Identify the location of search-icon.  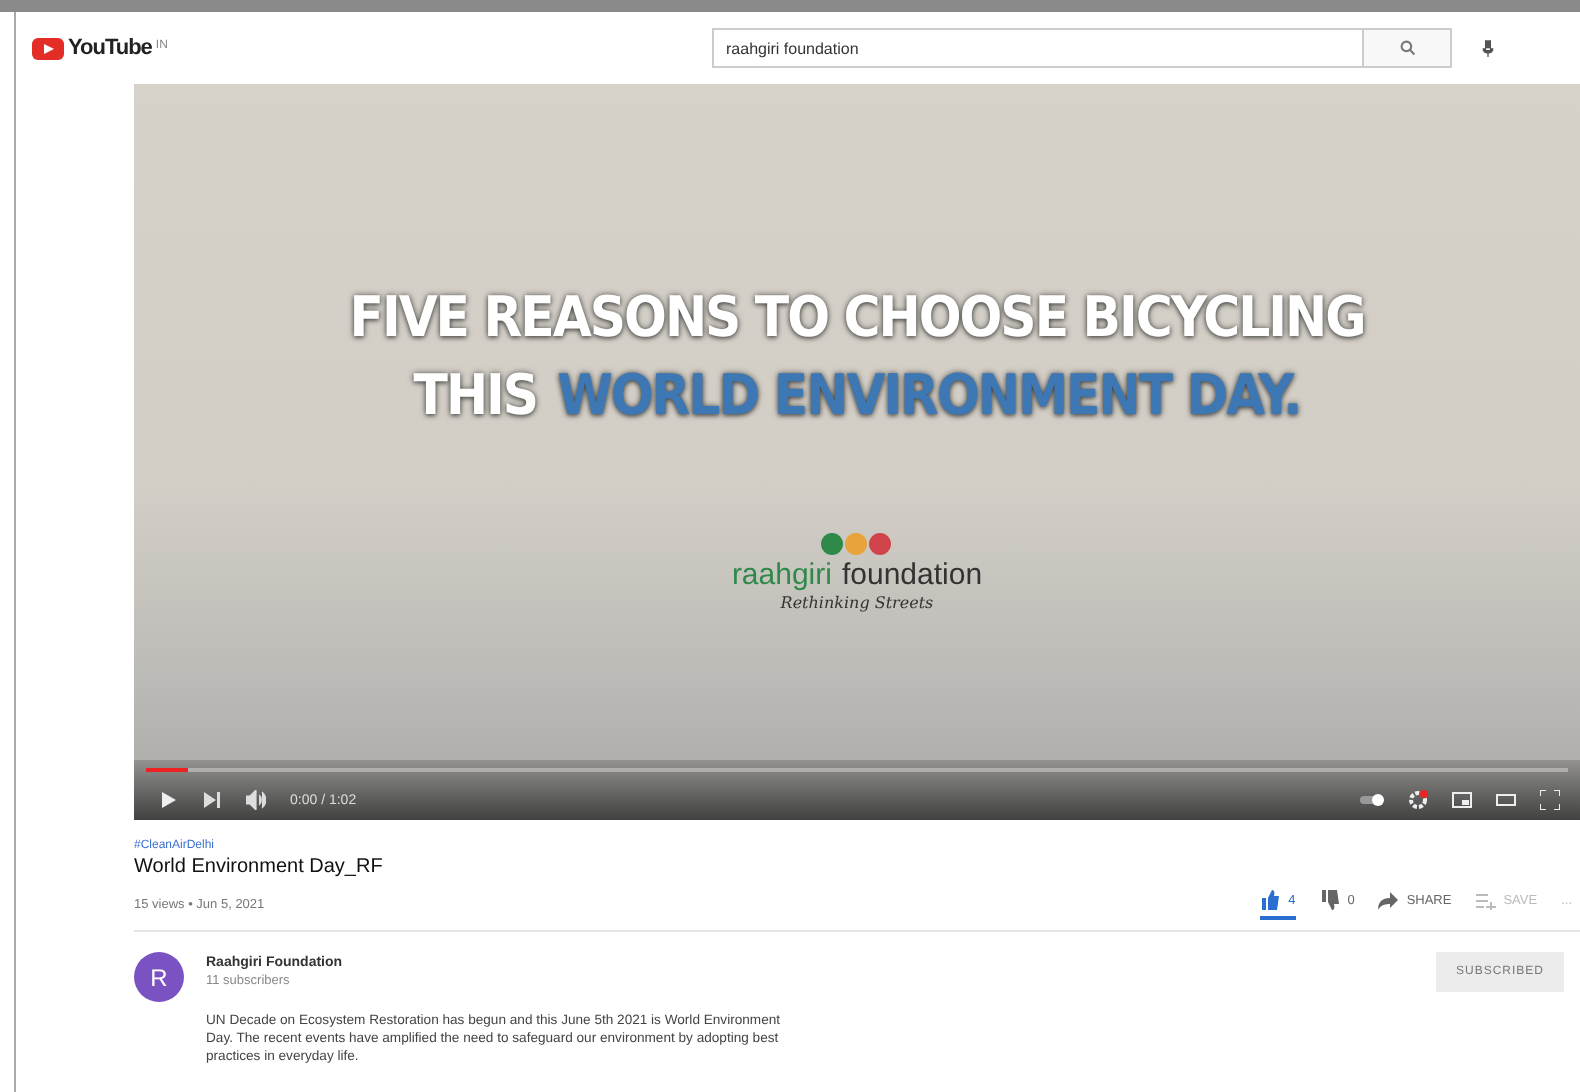
(1407, 48).